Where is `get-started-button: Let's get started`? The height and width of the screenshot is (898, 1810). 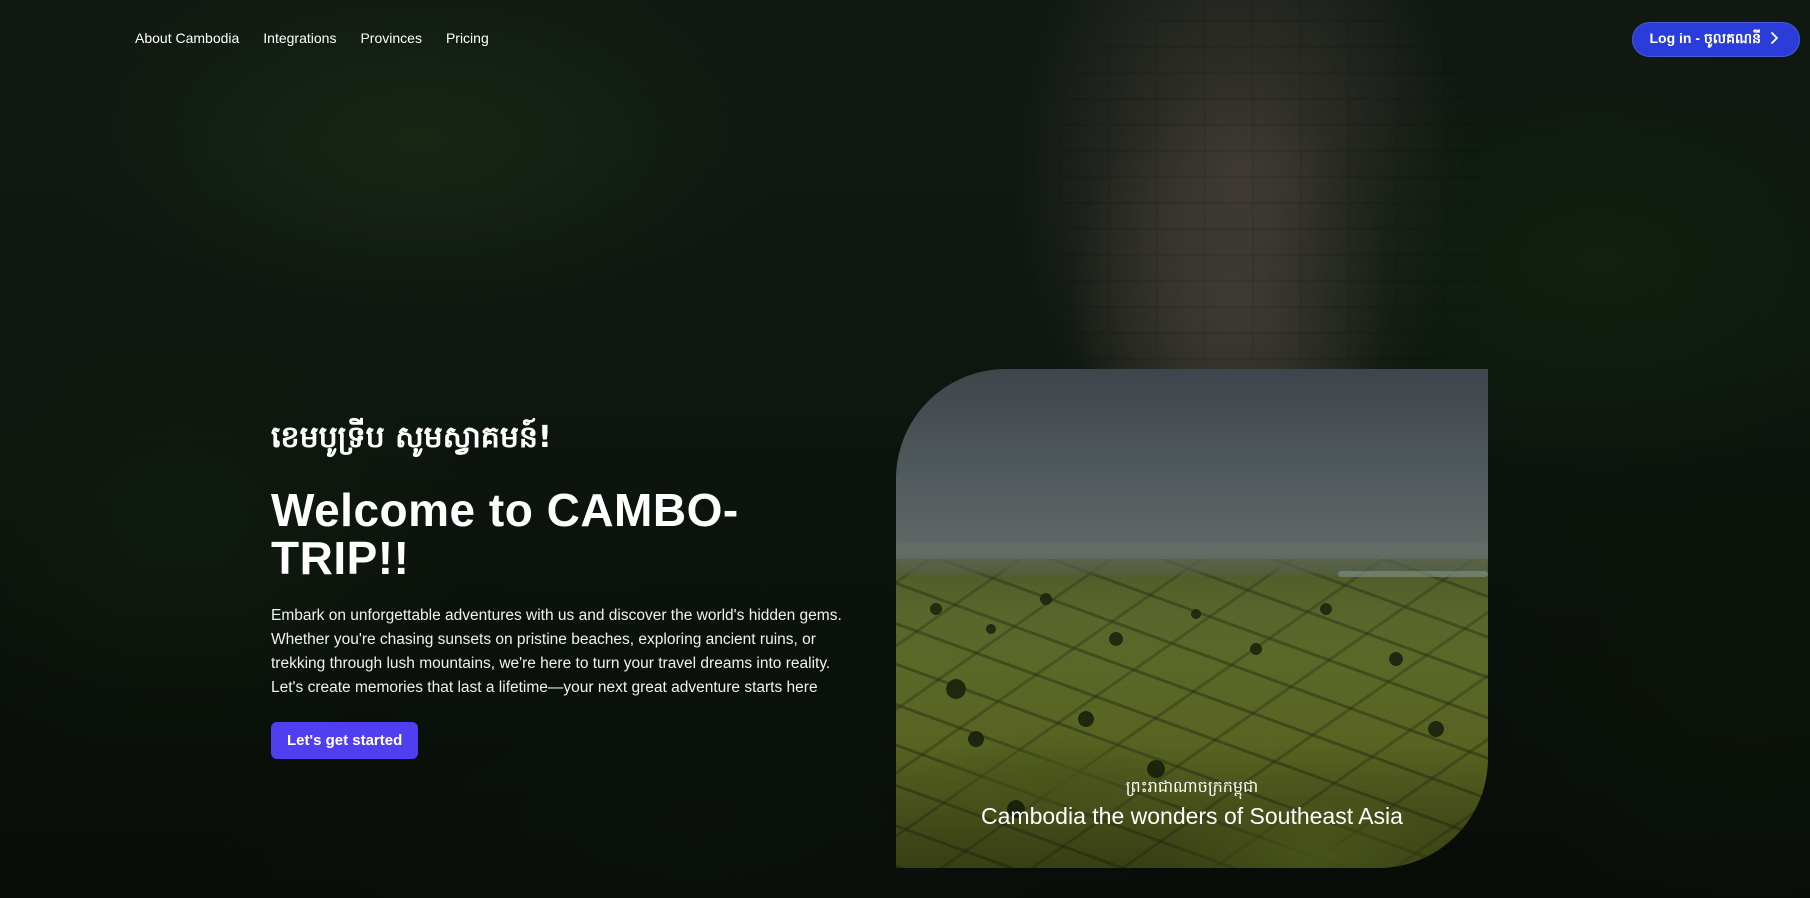
get-started-button: Let's get started is located at coordinates (345, 740).